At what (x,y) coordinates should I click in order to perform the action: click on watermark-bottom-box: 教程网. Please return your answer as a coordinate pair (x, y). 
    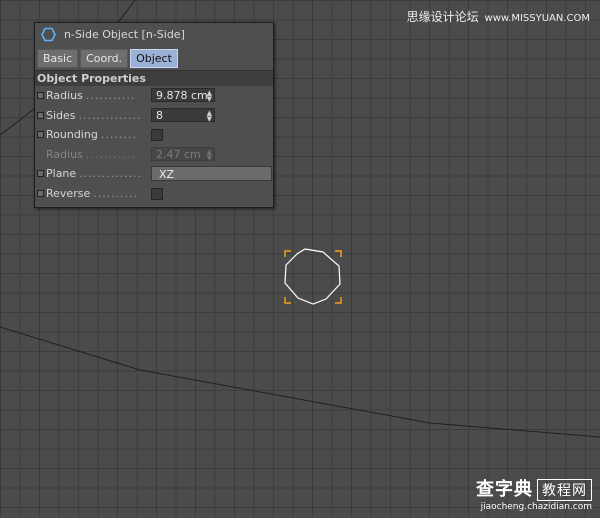
    Looking at the image, I should click on (564, 490).